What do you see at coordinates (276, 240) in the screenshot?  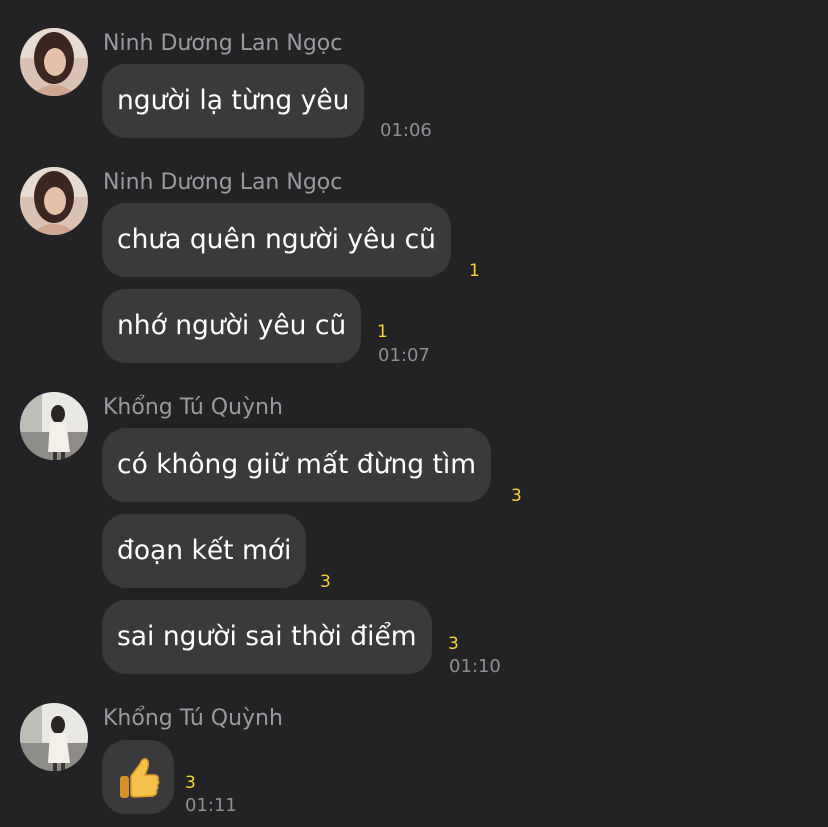 I see `message-bubble: chưa quên người yêu cũ` at bounding box center [276, 240].